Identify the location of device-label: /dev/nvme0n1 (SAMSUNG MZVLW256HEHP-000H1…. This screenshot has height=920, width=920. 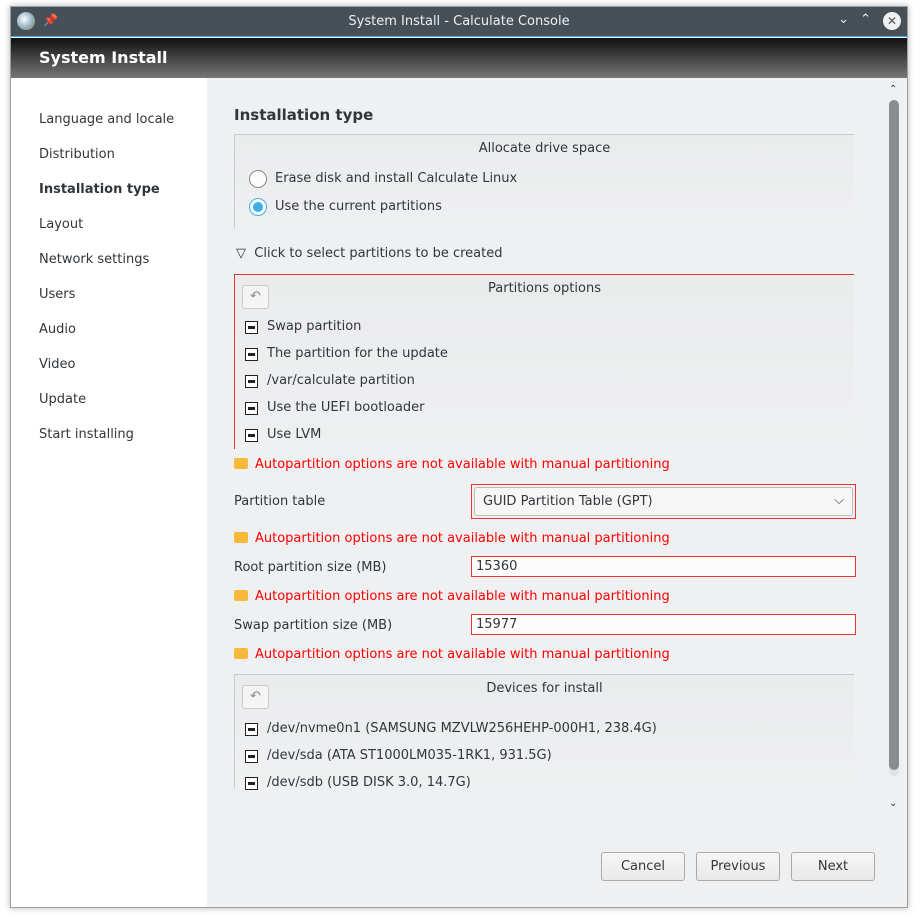
(462, 728).